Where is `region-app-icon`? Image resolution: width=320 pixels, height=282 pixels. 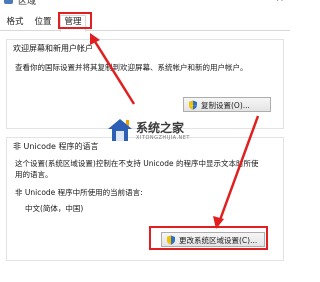
region-app-icon is located at coordinates (8, 2).